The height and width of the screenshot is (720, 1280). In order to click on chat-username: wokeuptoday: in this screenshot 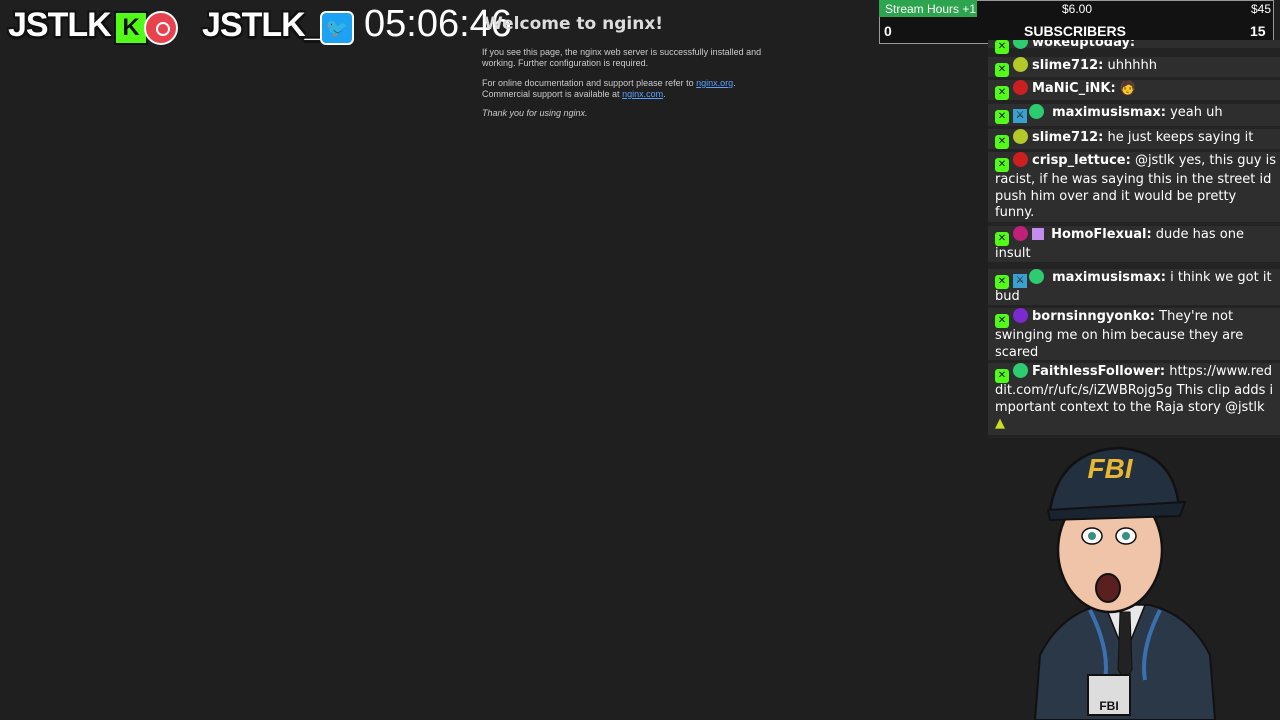, I will do `click(1083, 45)`.